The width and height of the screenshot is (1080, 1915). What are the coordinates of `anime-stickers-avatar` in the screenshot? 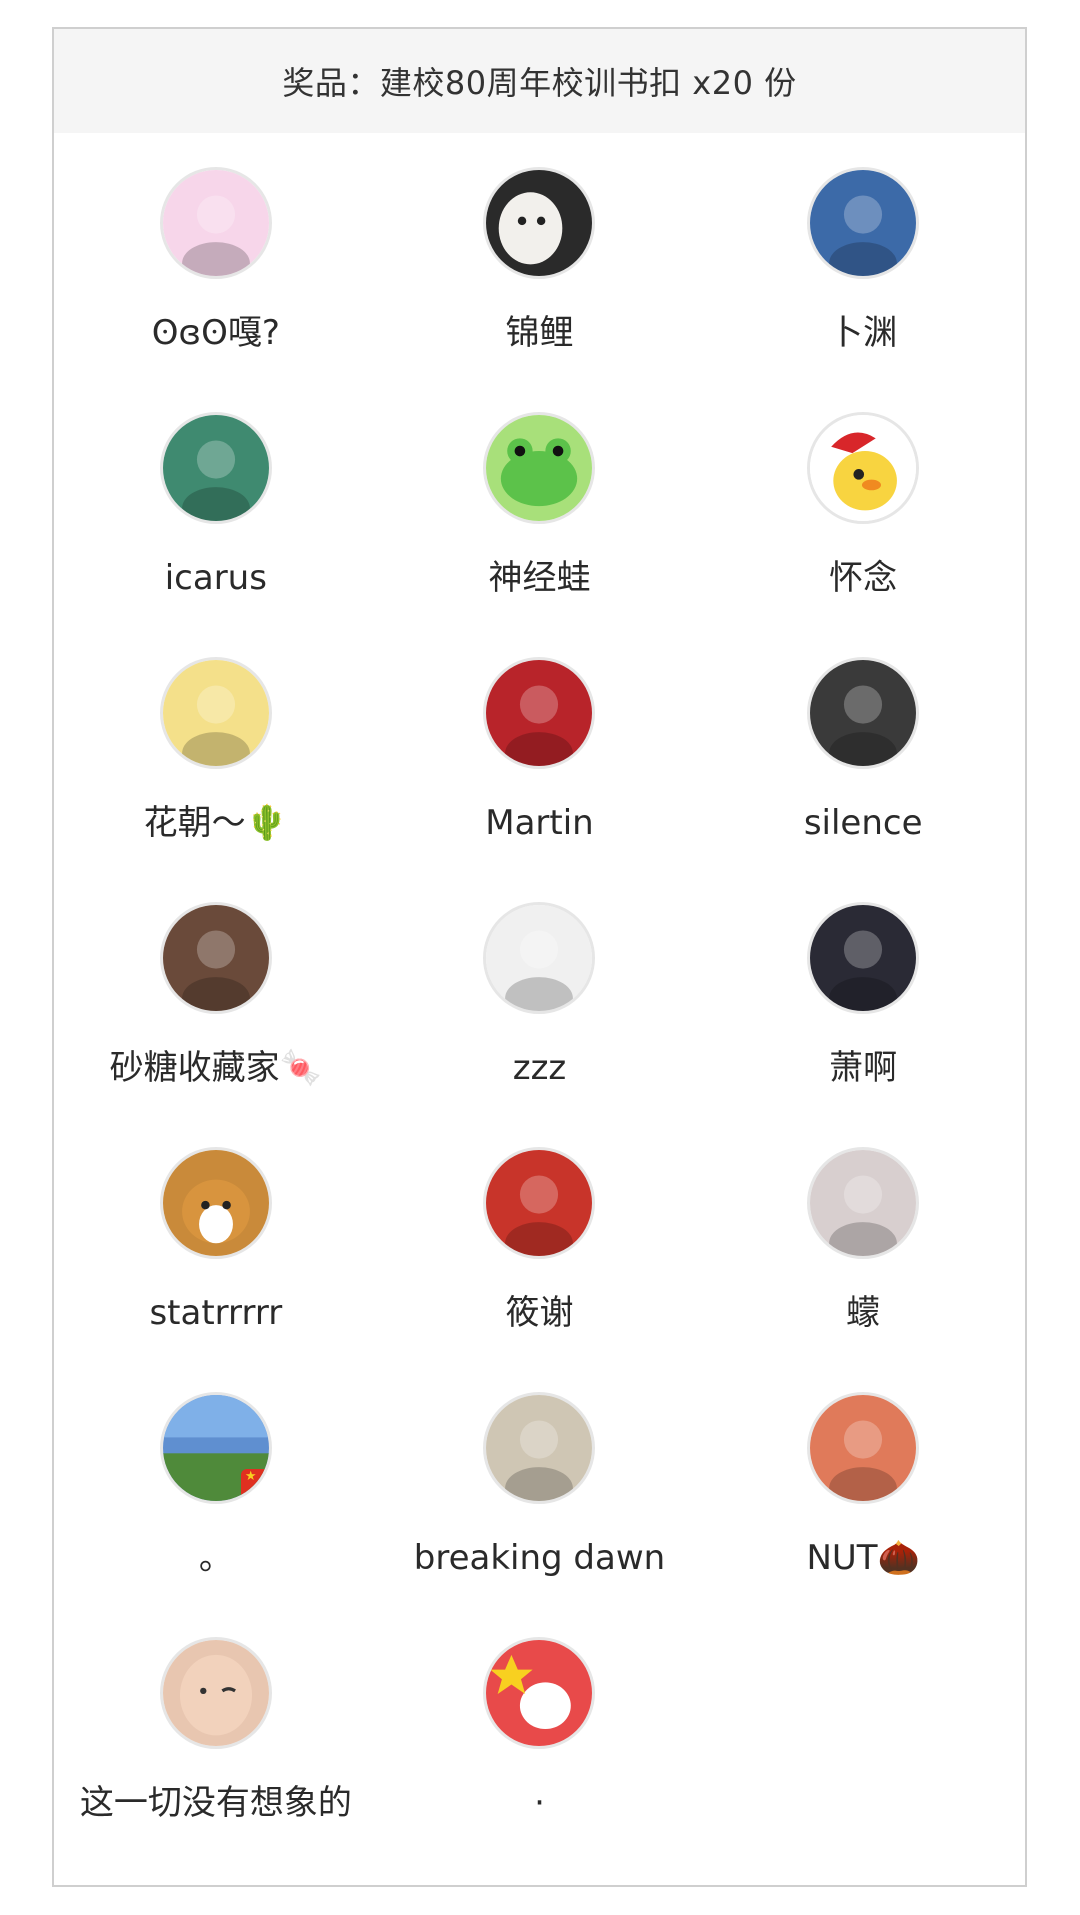 It's located at (215, 223).